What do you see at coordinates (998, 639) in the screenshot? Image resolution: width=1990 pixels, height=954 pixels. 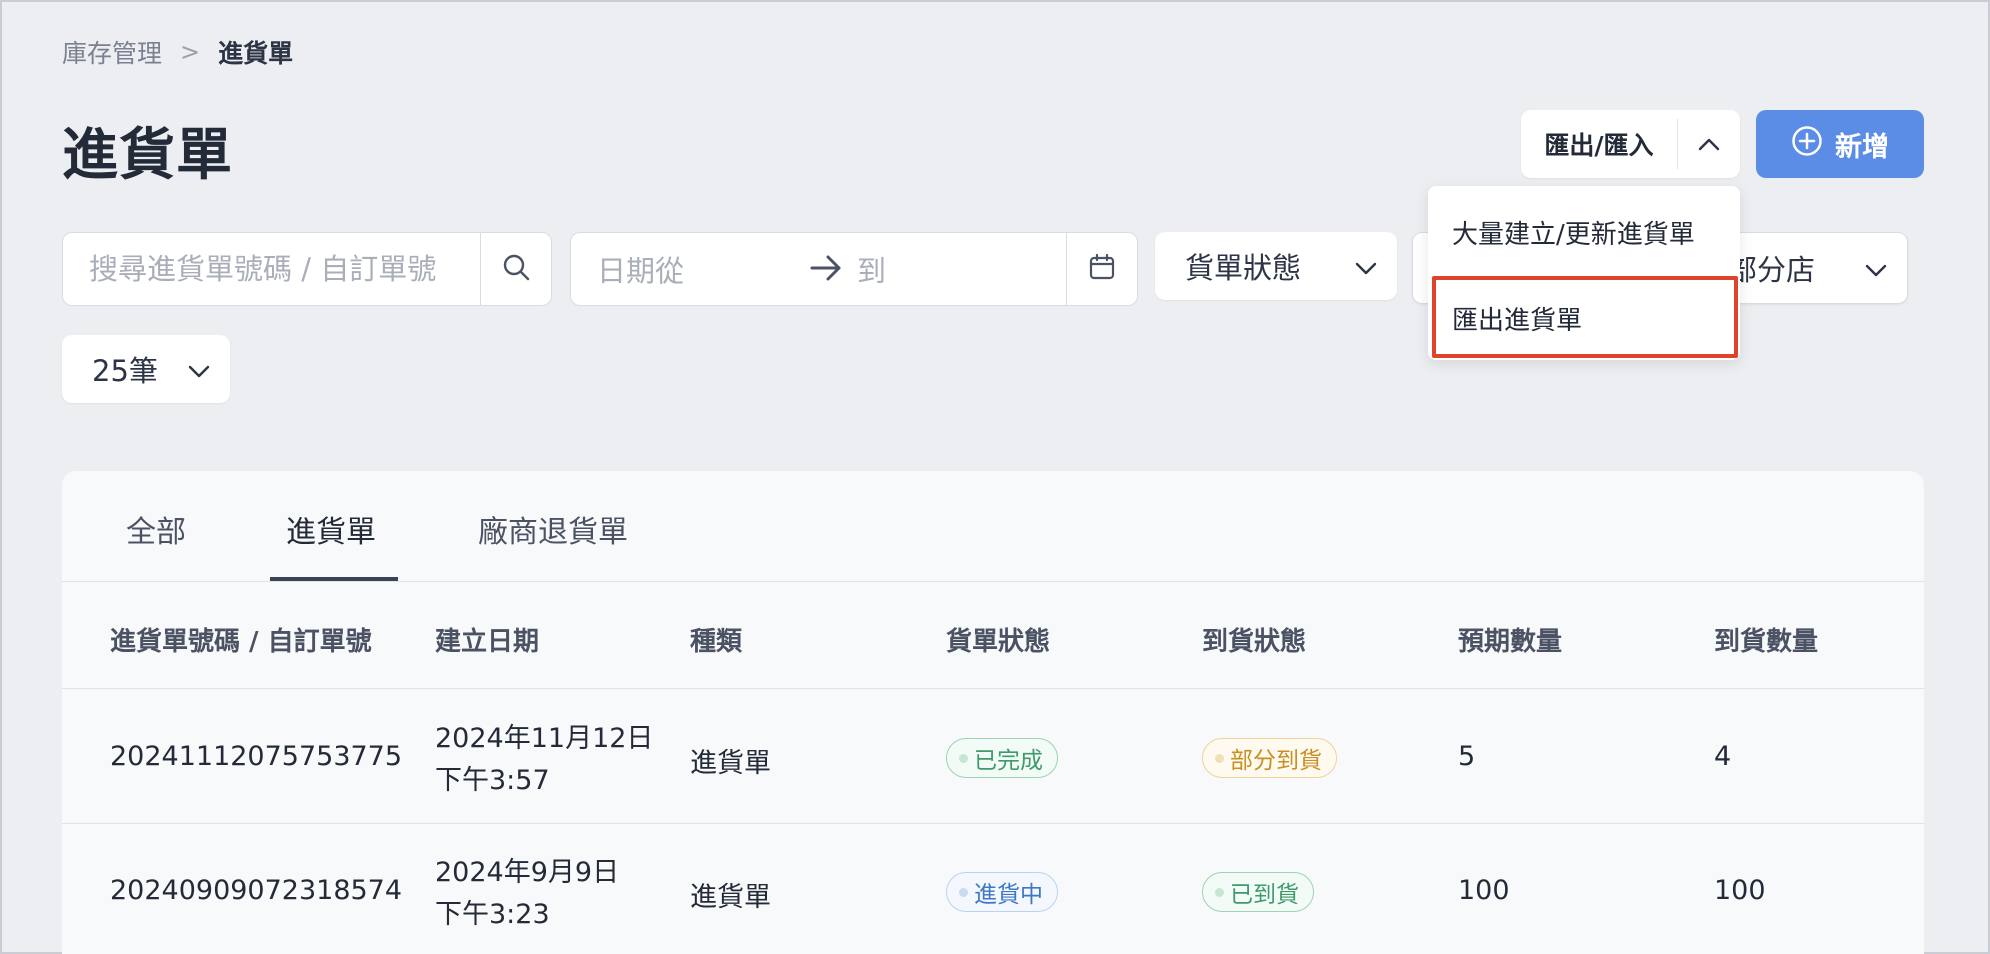 I see `column-header-order-status: 貨單狀態` at bounding box center [998, 639].